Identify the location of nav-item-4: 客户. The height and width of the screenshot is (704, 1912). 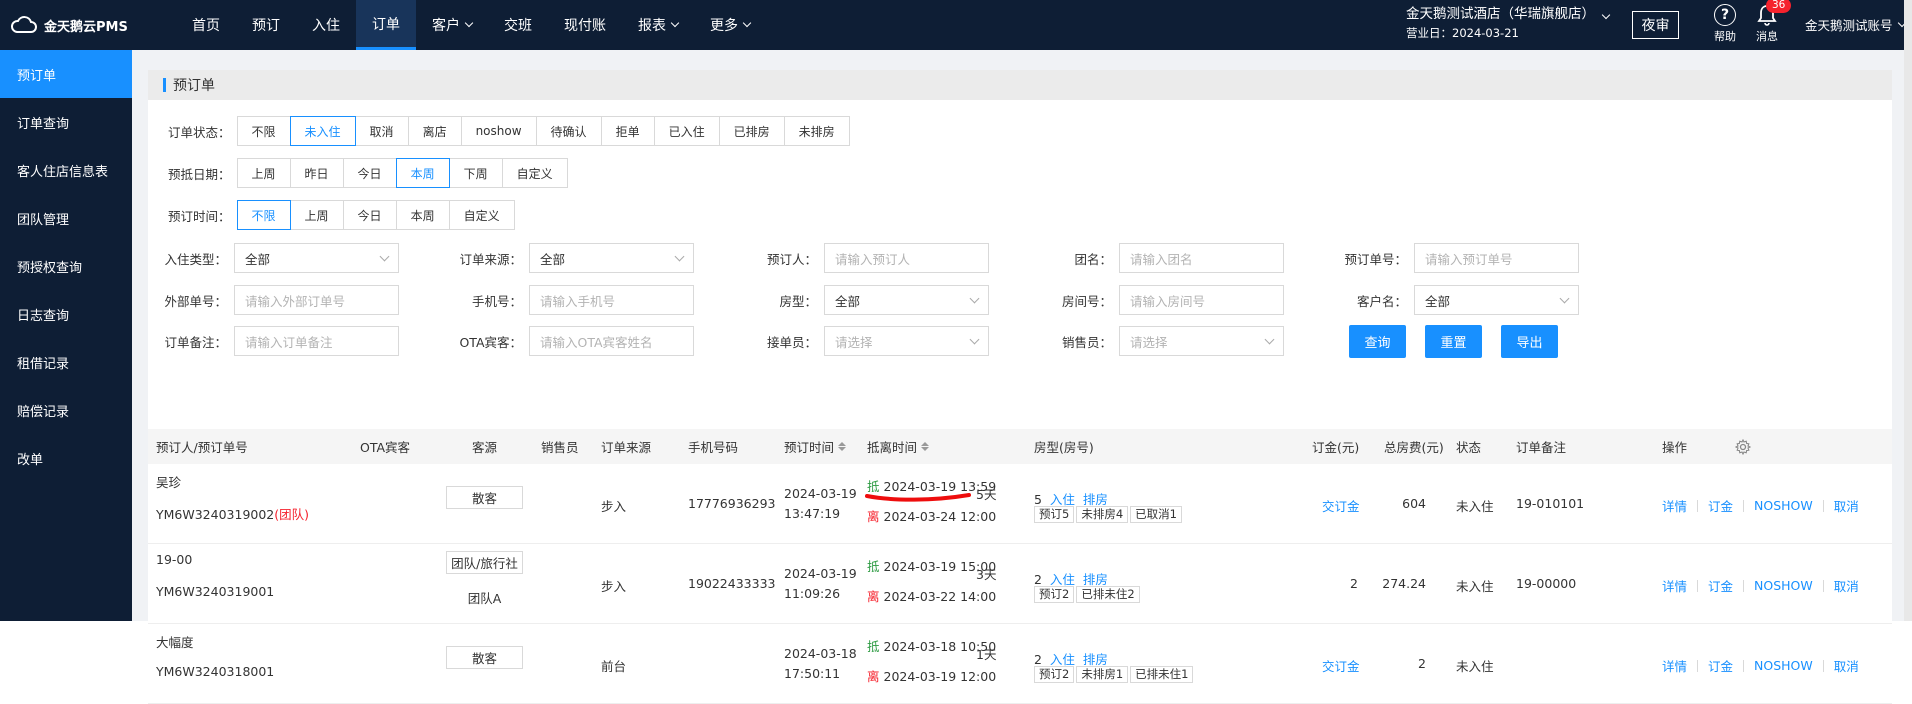
(452, 25).